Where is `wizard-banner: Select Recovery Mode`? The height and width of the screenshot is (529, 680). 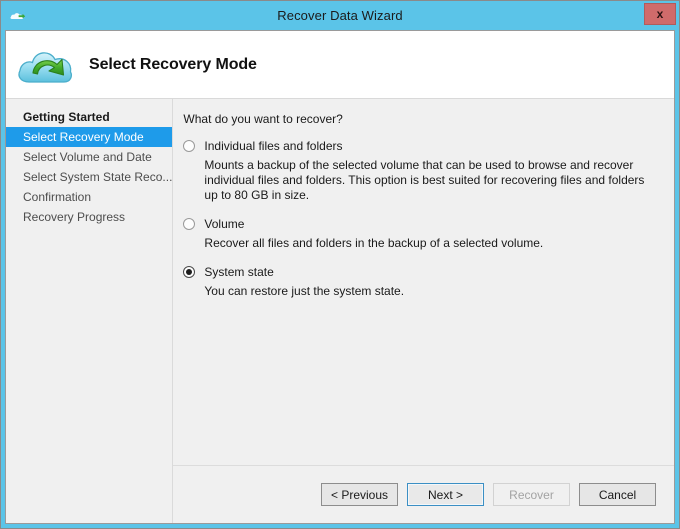
wizard-banner: Select Recovery Mode is located at coordinates (340, 64).